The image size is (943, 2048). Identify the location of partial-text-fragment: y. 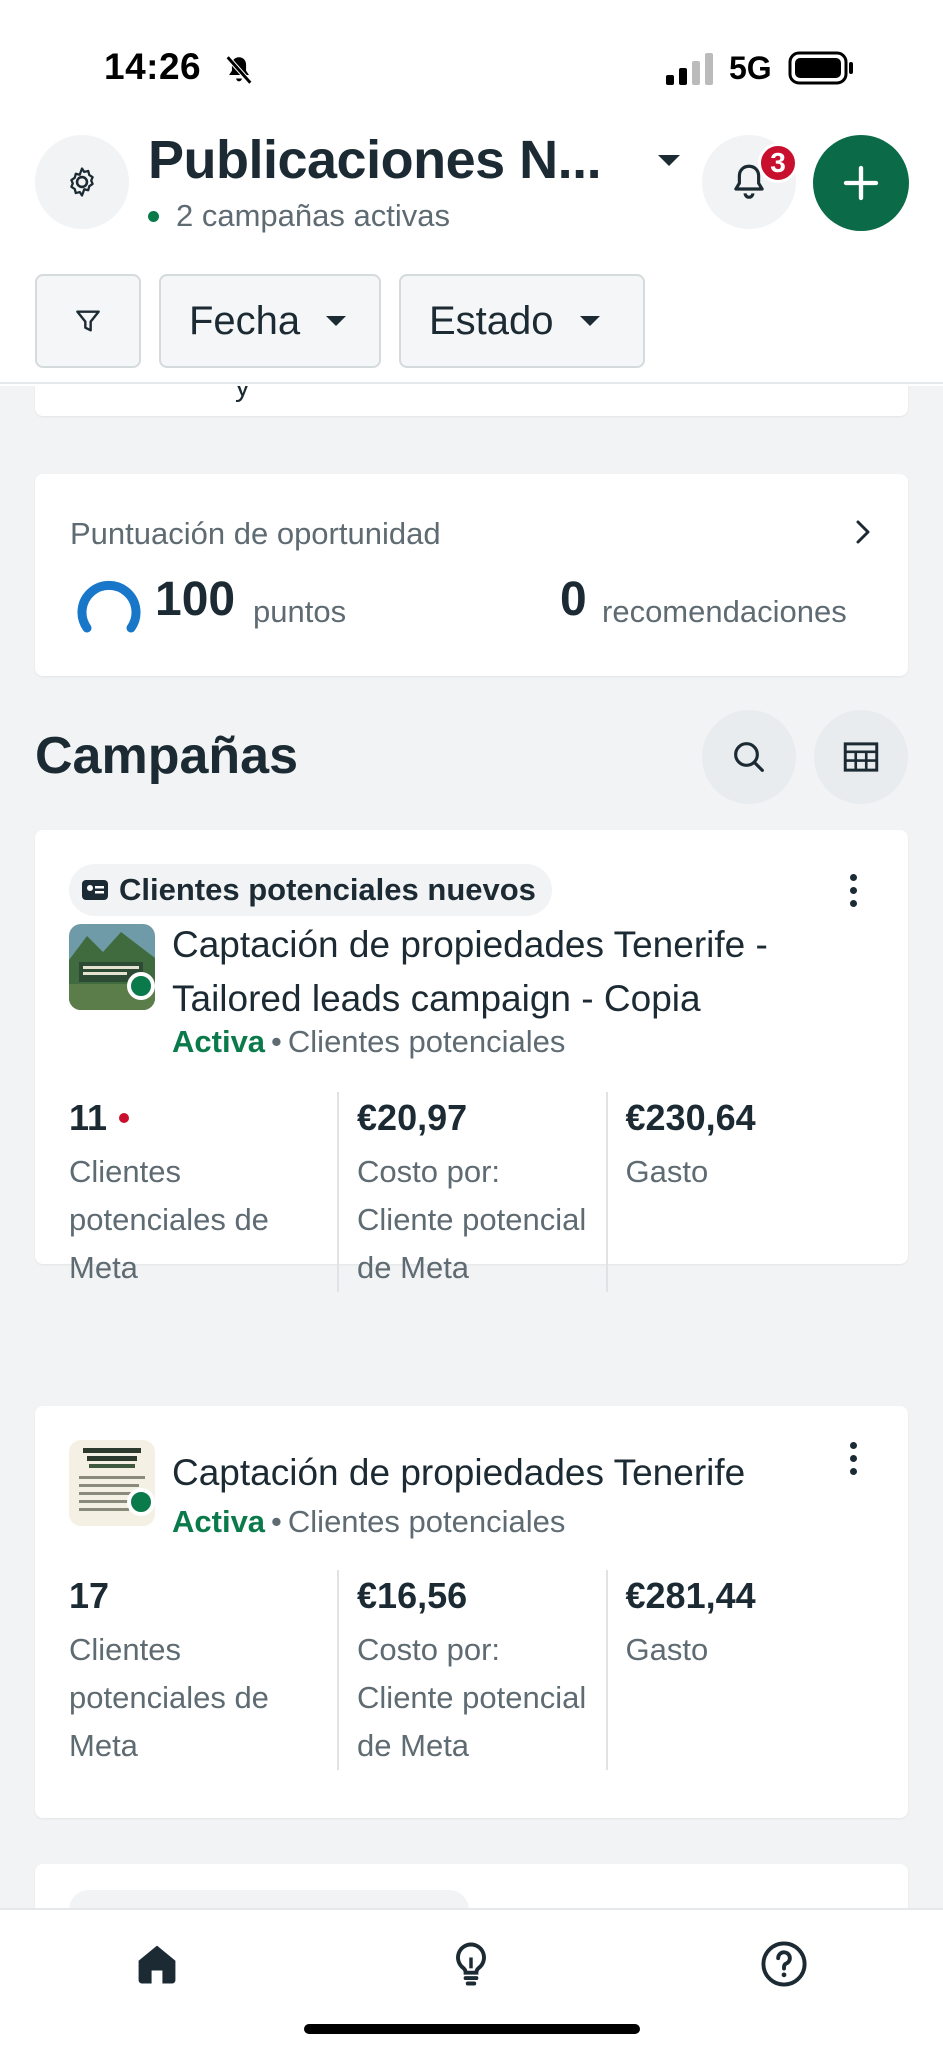
(242, 394).